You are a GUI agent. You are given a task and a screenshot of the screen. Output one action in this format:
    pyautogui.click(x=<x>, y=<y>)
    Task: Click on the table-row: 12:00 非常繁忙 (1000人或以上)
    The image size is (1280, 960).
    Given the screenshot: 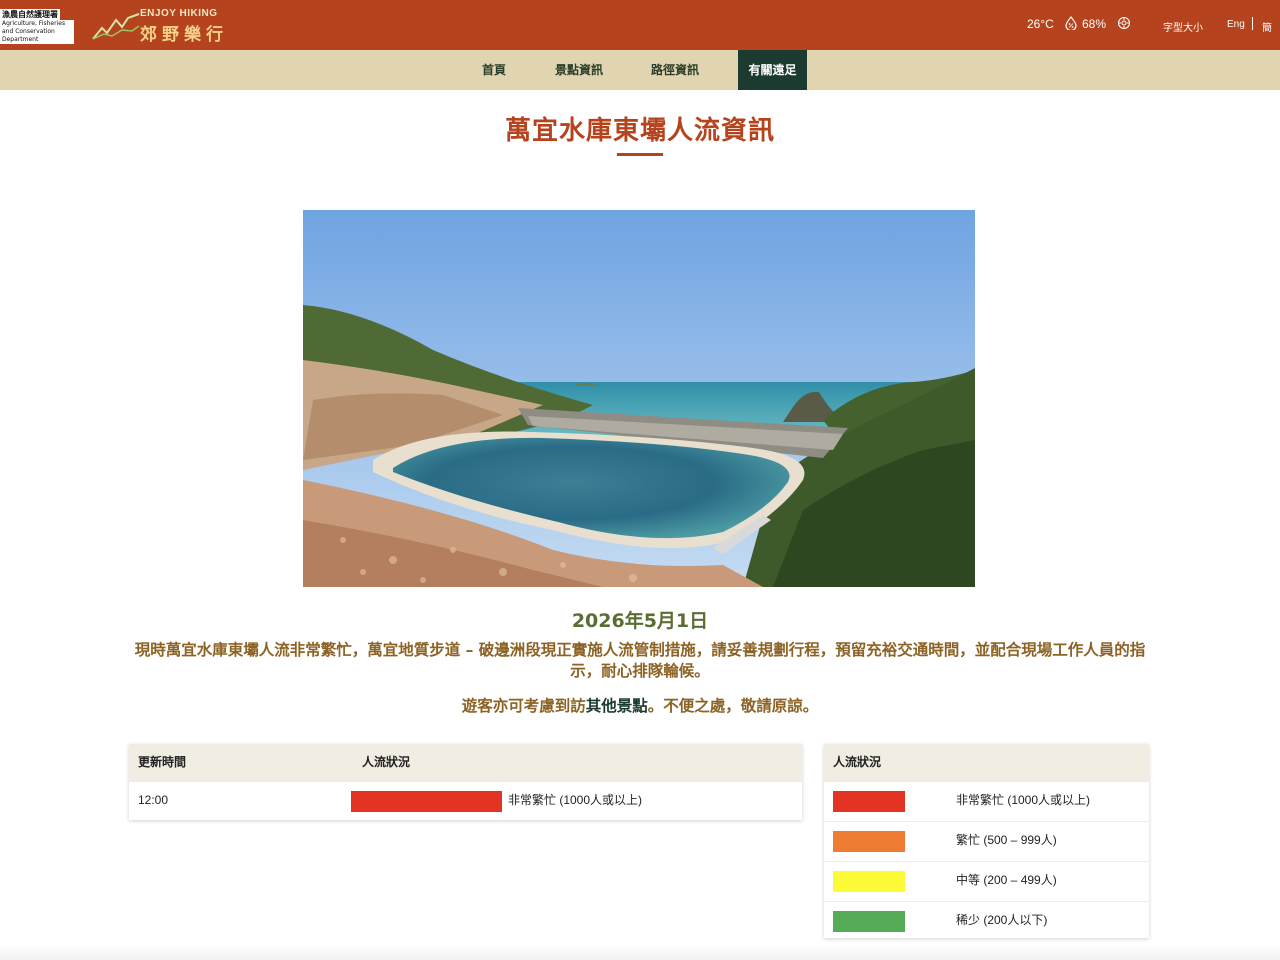 What is the action you would take?
    pyautogui.click(x=465, y=801)
    